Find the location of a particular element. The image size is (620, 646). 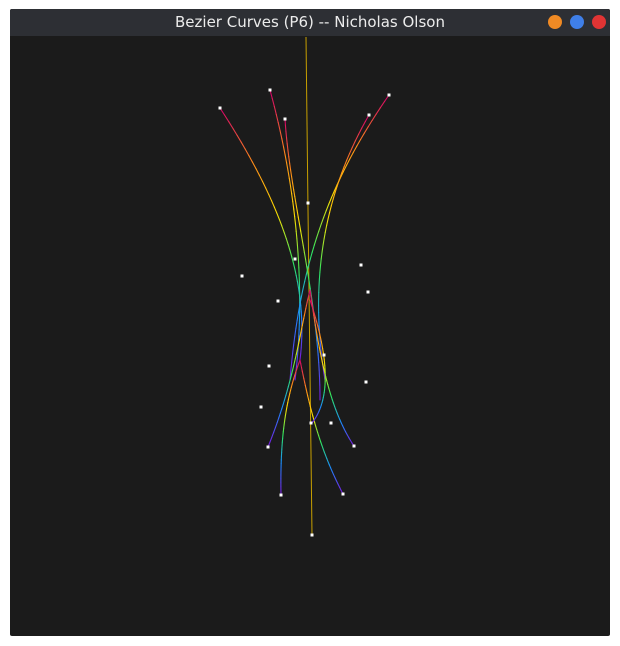

minimize-button is located at coordinates (555, 22).